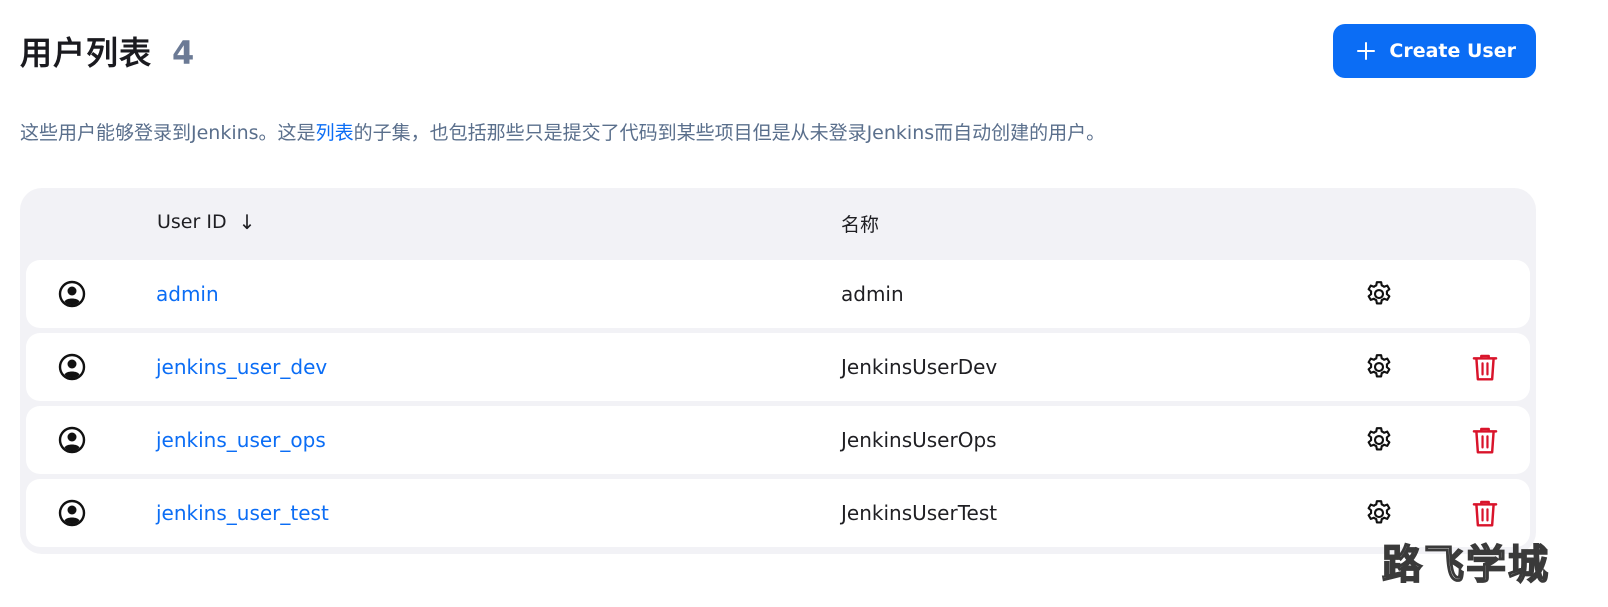 The height and width of the screenshot is (607, 1608). I want to click on user-id-link: admin, so click(187, 294).